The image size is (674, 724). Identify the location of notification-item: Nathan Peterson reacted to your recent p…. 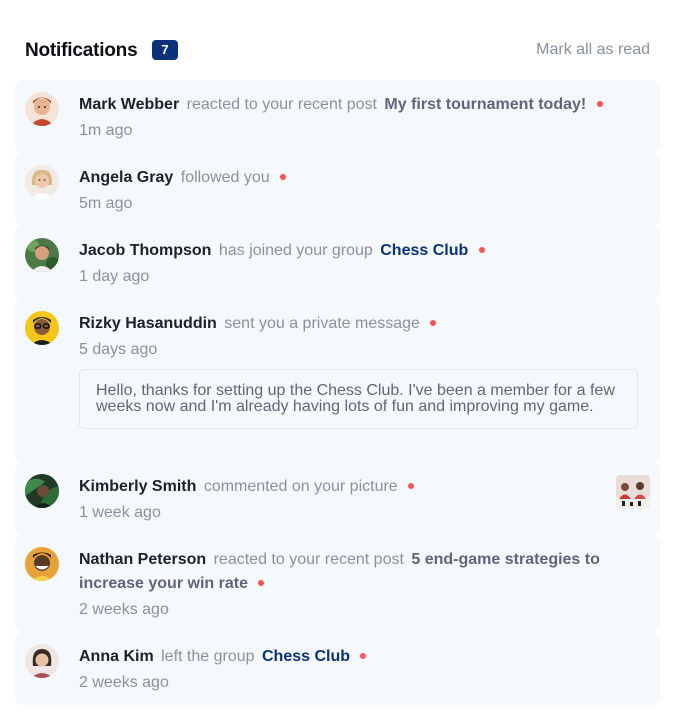
(337, 583).